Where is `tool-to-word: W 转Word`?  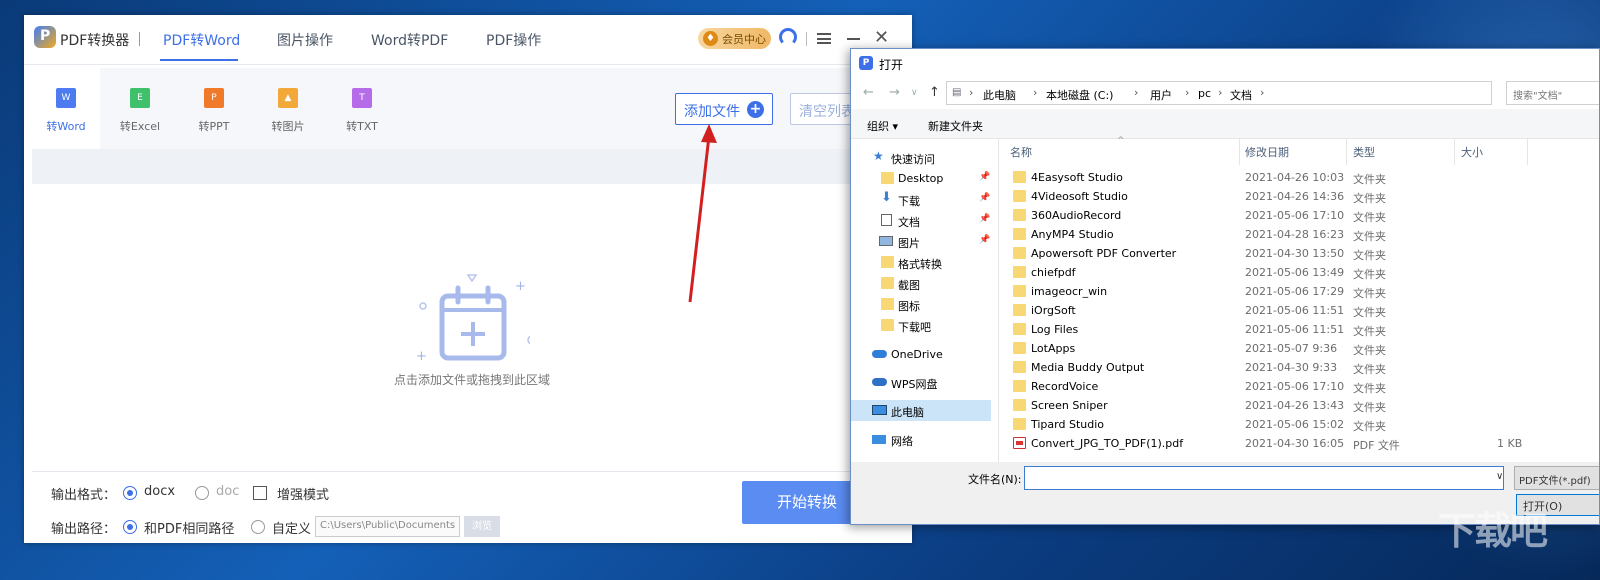
tool-to-word: W 转Word is located at coordinates (66, 108).